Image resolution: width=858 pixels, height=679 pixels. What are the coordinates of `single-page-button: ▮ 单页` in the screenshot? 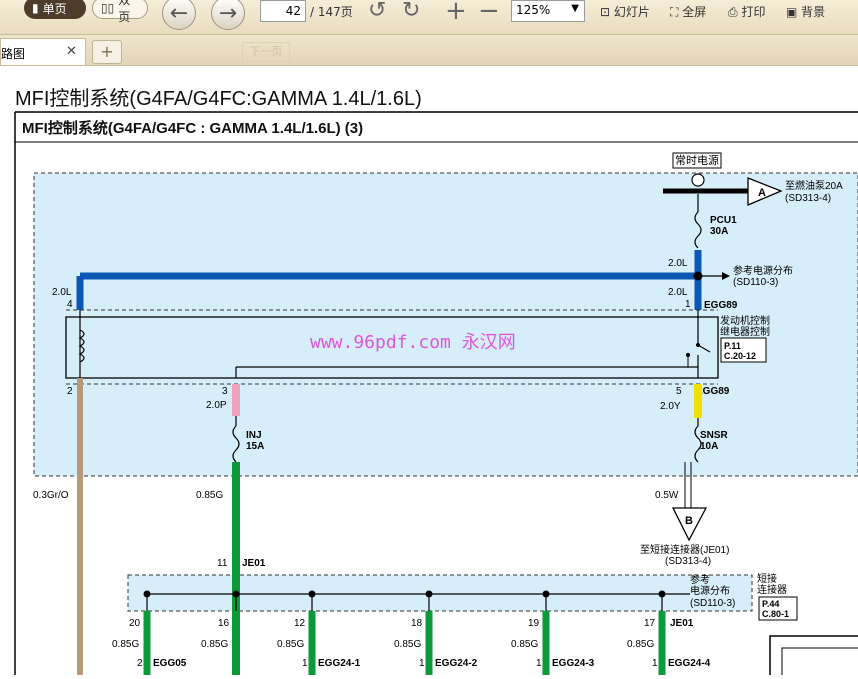 It's located at (55, 9).